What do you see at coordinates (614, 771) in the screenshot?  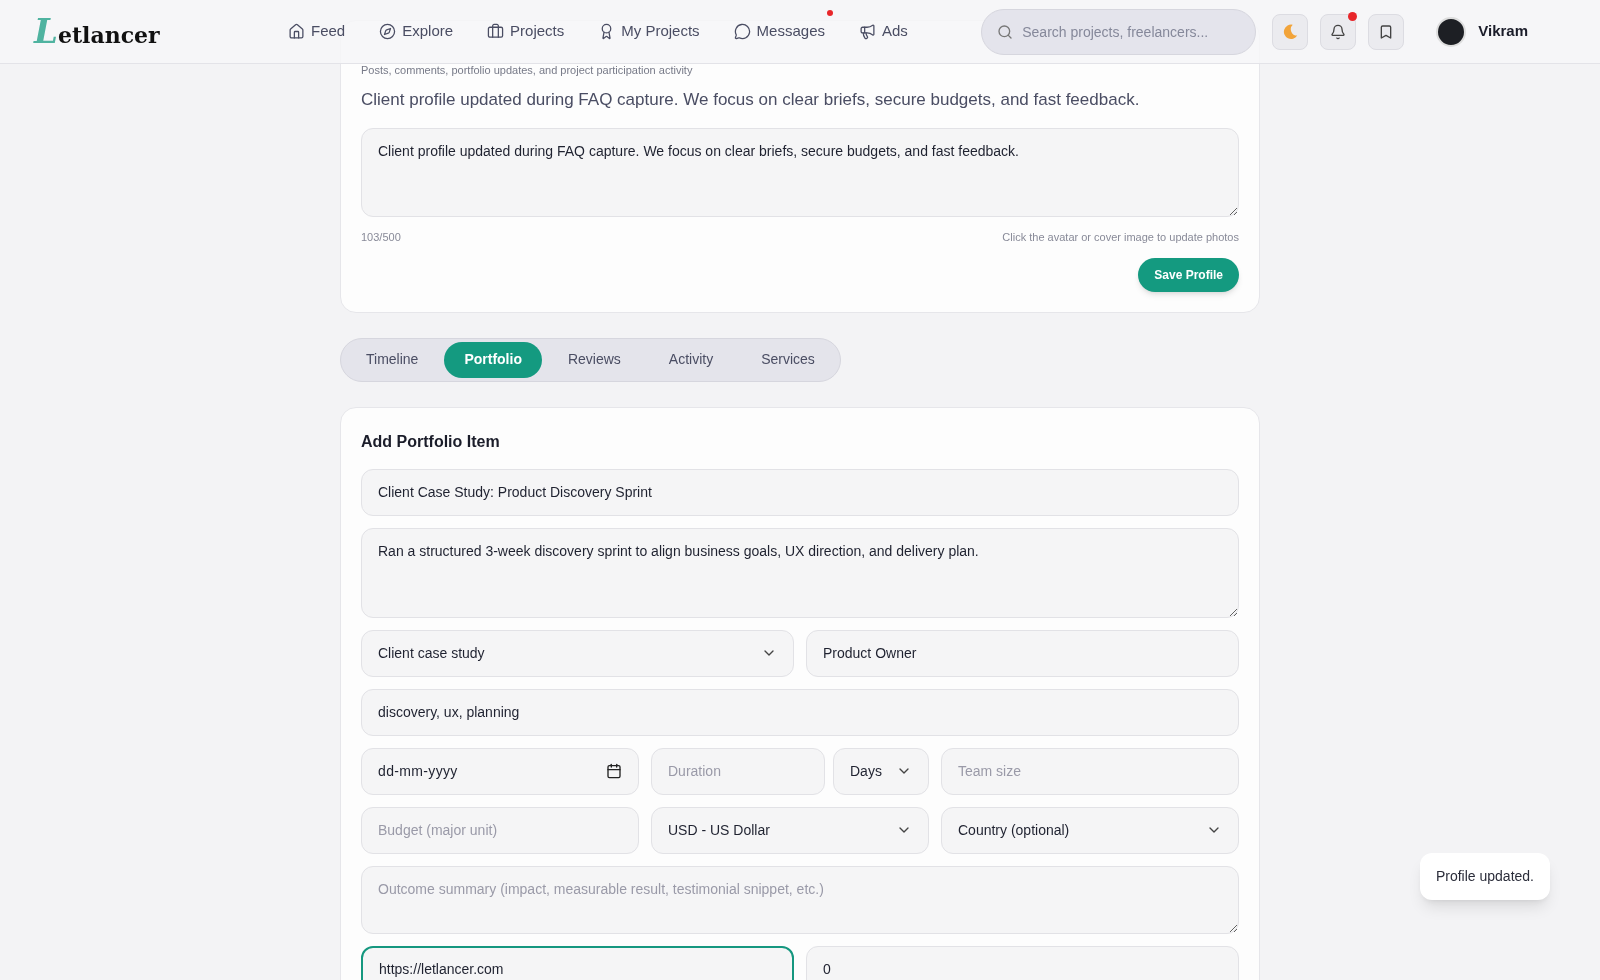 I see `calendar-icon` at bounding box center [614, 771].